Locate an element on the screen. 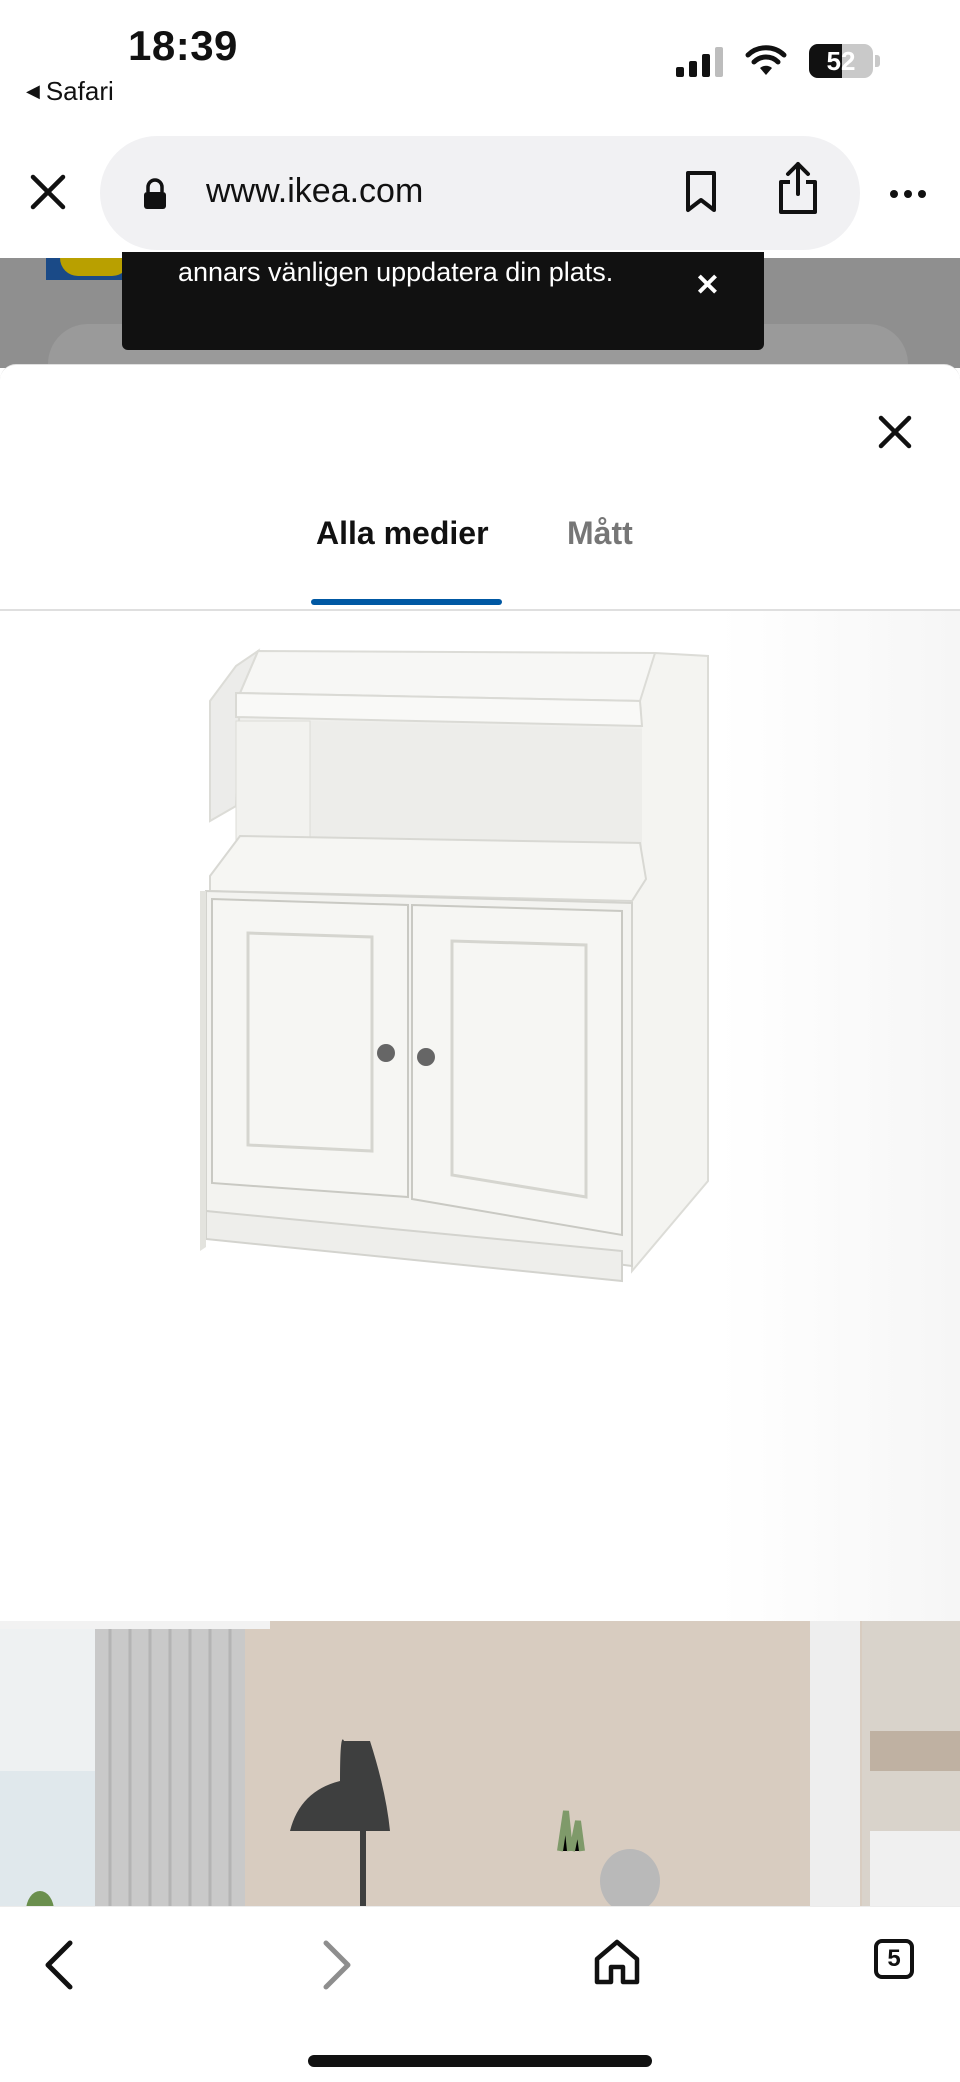 This screenshot has height=2082, width=960. battery-percent: 52 is located at coordinates (841, 60).